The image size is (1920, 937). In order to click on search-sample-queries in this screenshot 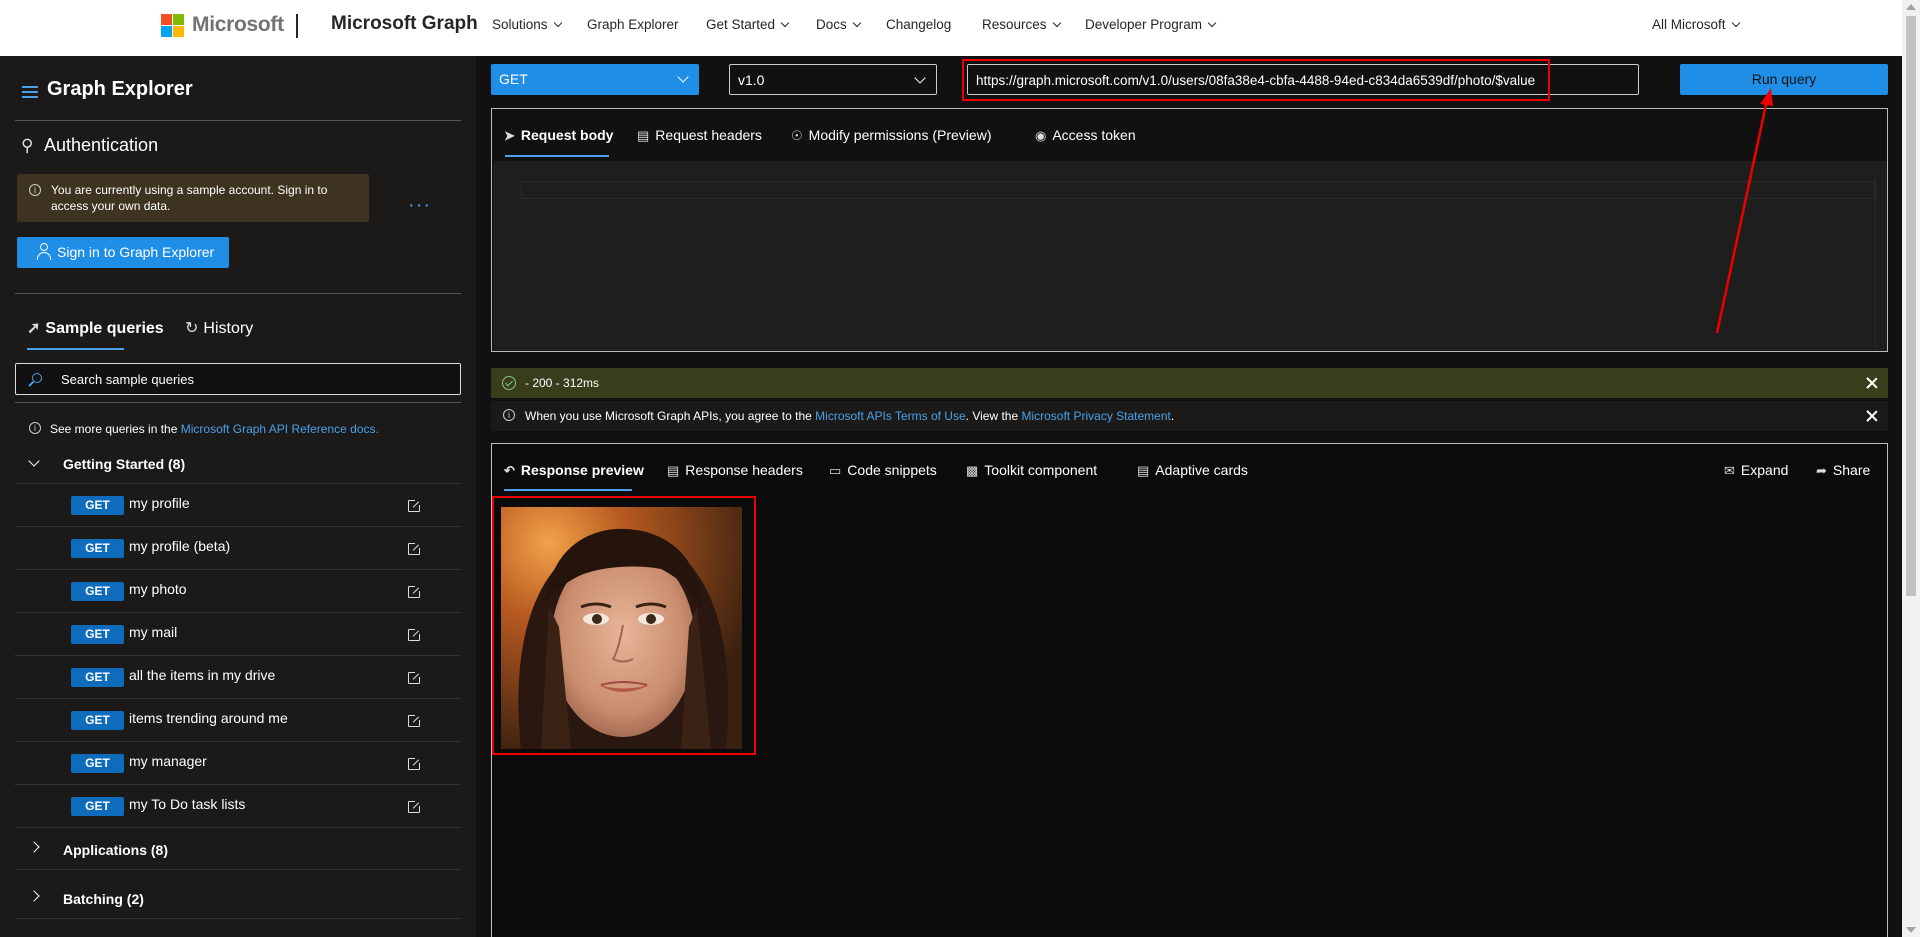, I will do `click(238, 379)`.